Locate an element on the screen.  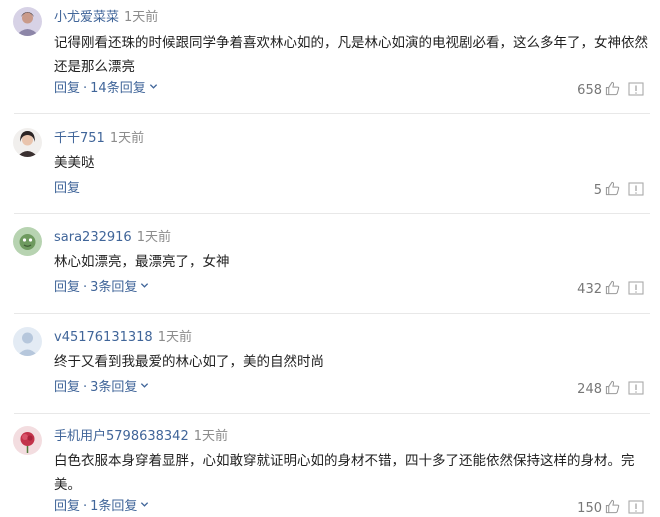
comment-actions: 回复 · 14条回复 is located at coordinates (106, 89).